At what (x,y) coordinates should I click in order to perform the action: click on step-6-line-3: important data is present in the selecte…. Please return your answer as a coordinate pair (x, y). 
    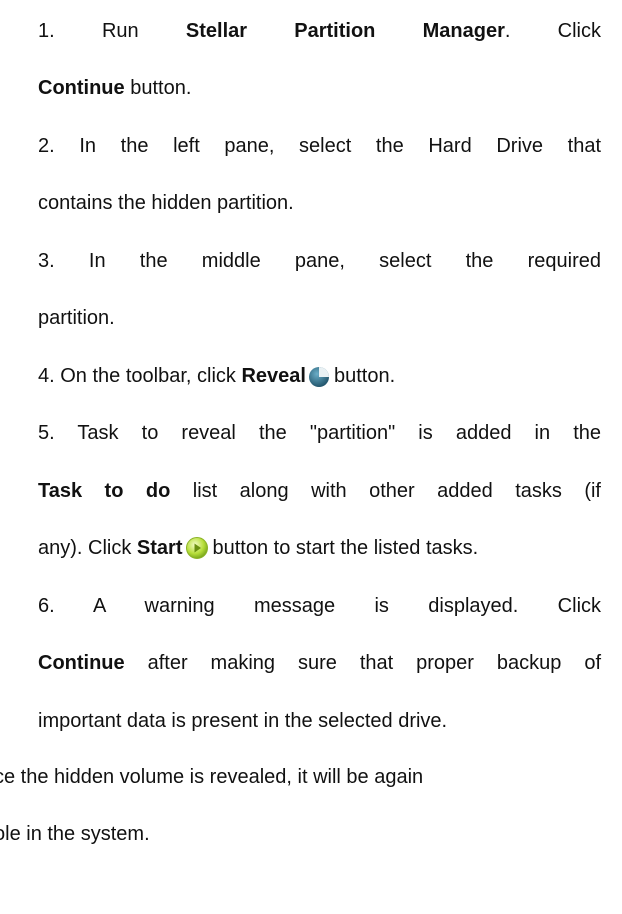
    Looking at the image, I should click on (243, 721).